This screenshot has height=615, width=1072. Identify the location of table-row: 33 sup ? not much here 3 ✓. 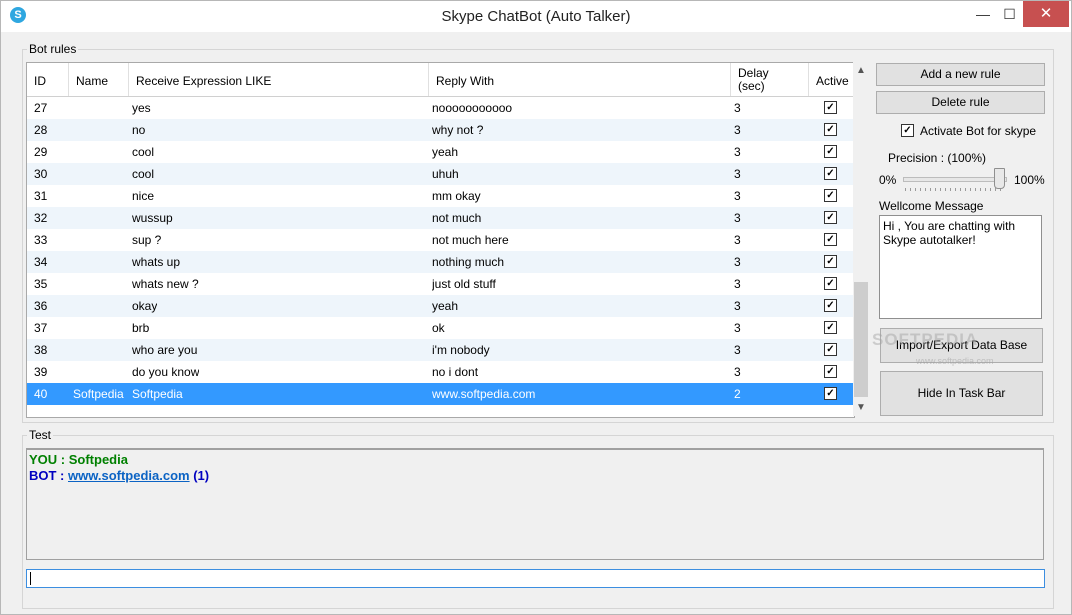
(440, 240).